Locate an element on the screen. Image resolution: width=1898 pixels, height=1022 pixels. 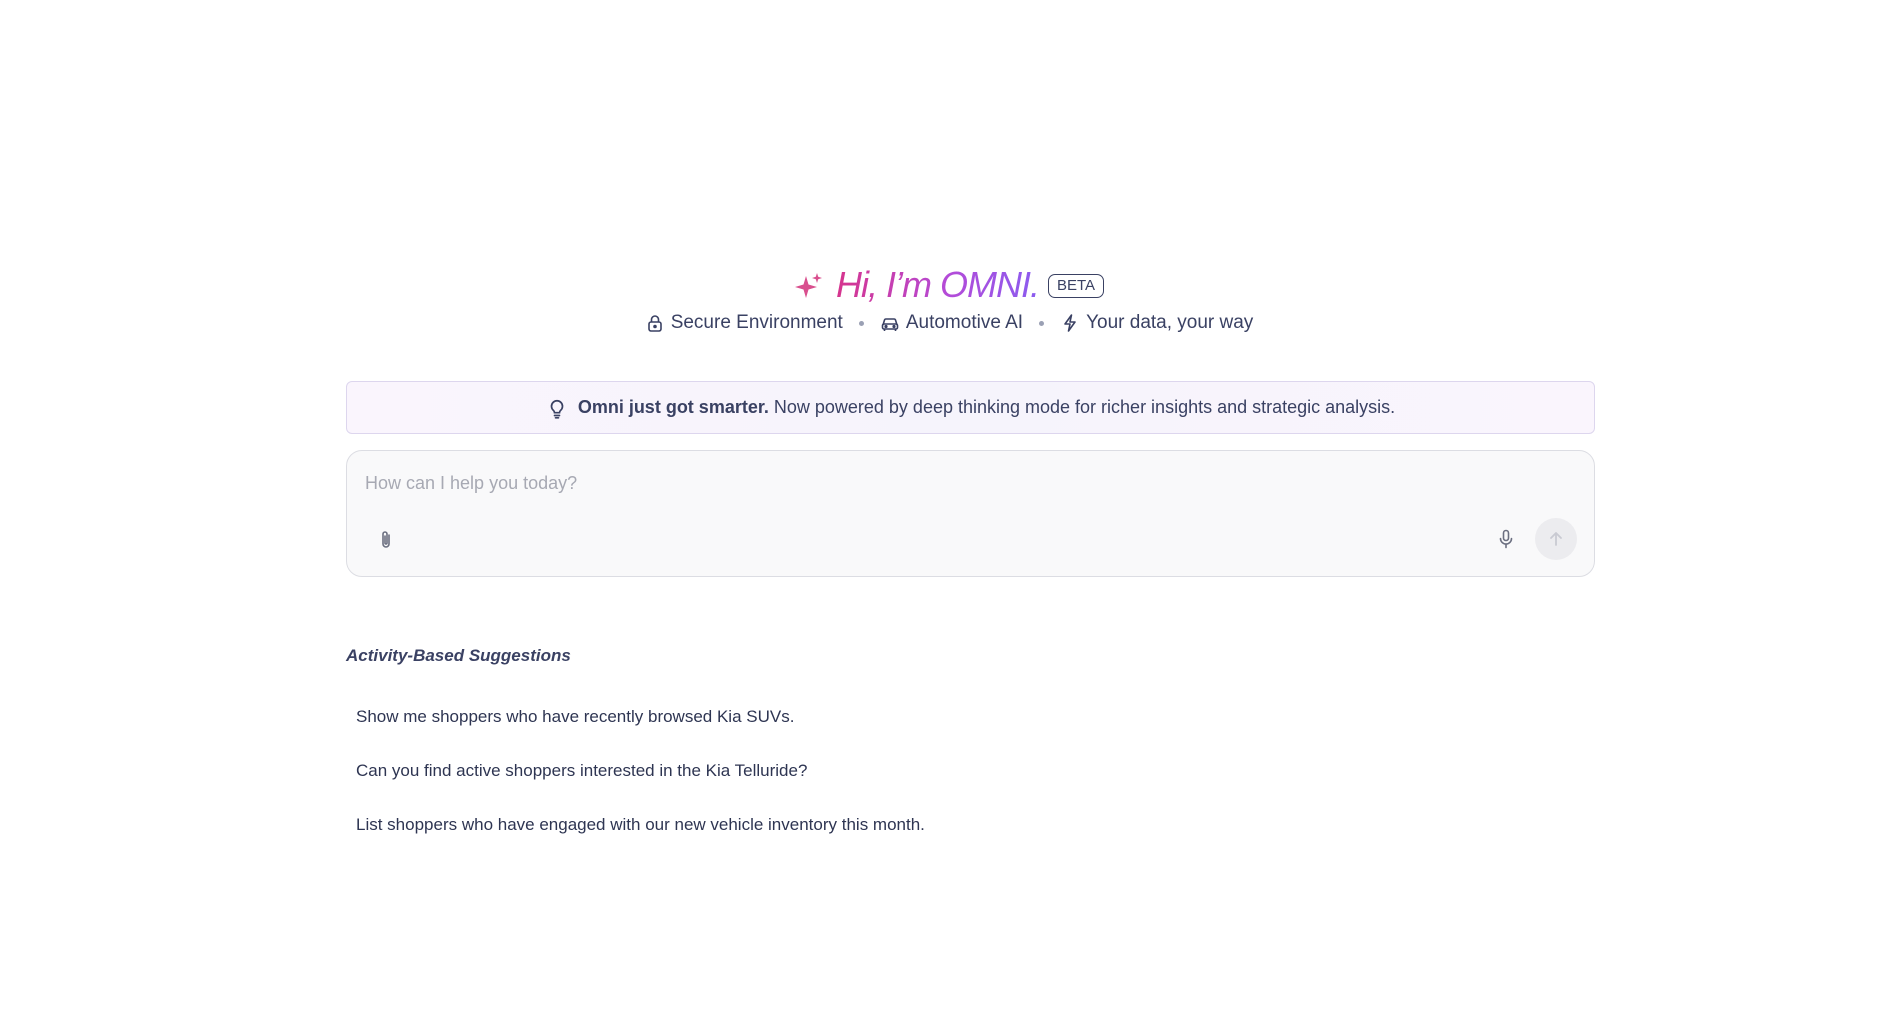
beta-badge: BETA is located at coordinates (1076, 286).